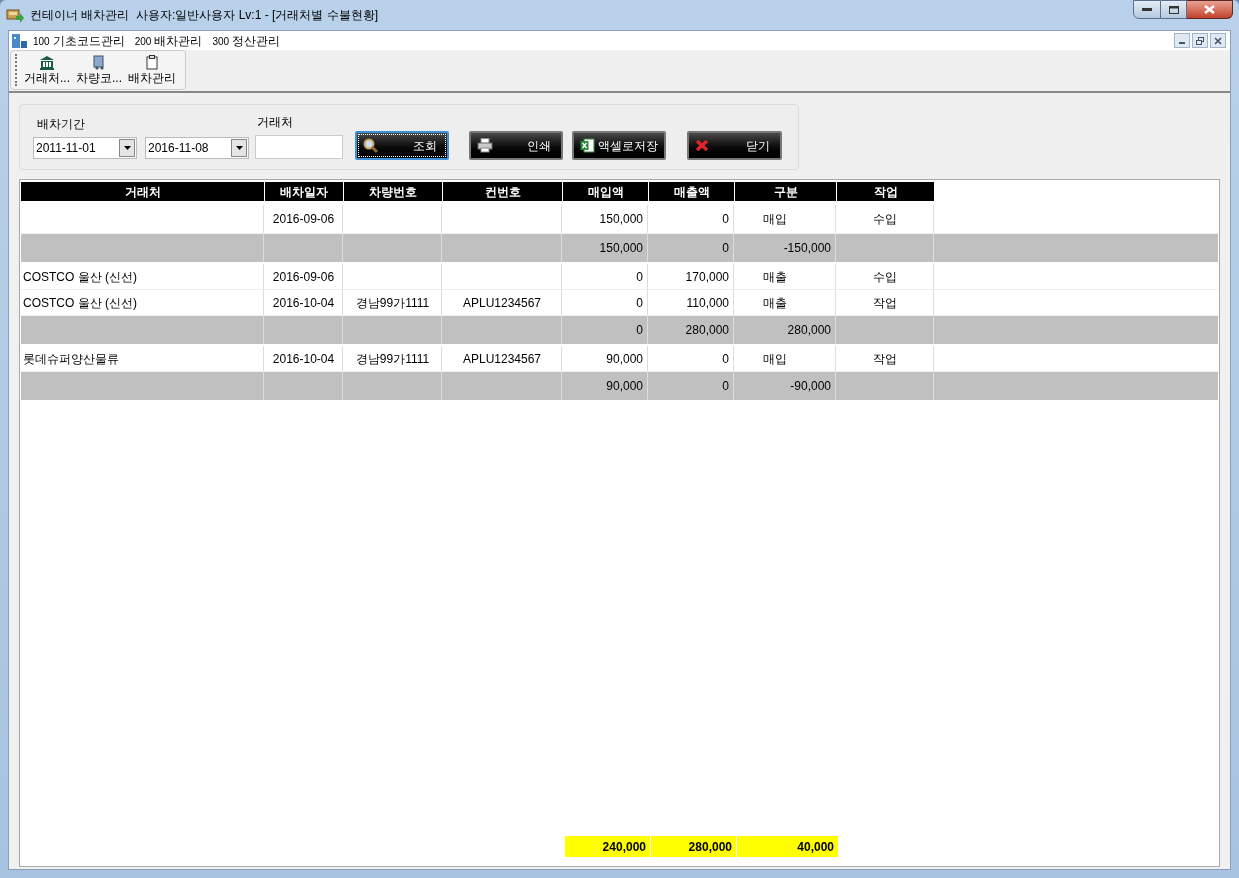 The height and width of the screenshot is (878, 1239). What do you see at coordinates (99, 62) in the screenshot?
I see `document-icon` at bounding box center [99, 62].